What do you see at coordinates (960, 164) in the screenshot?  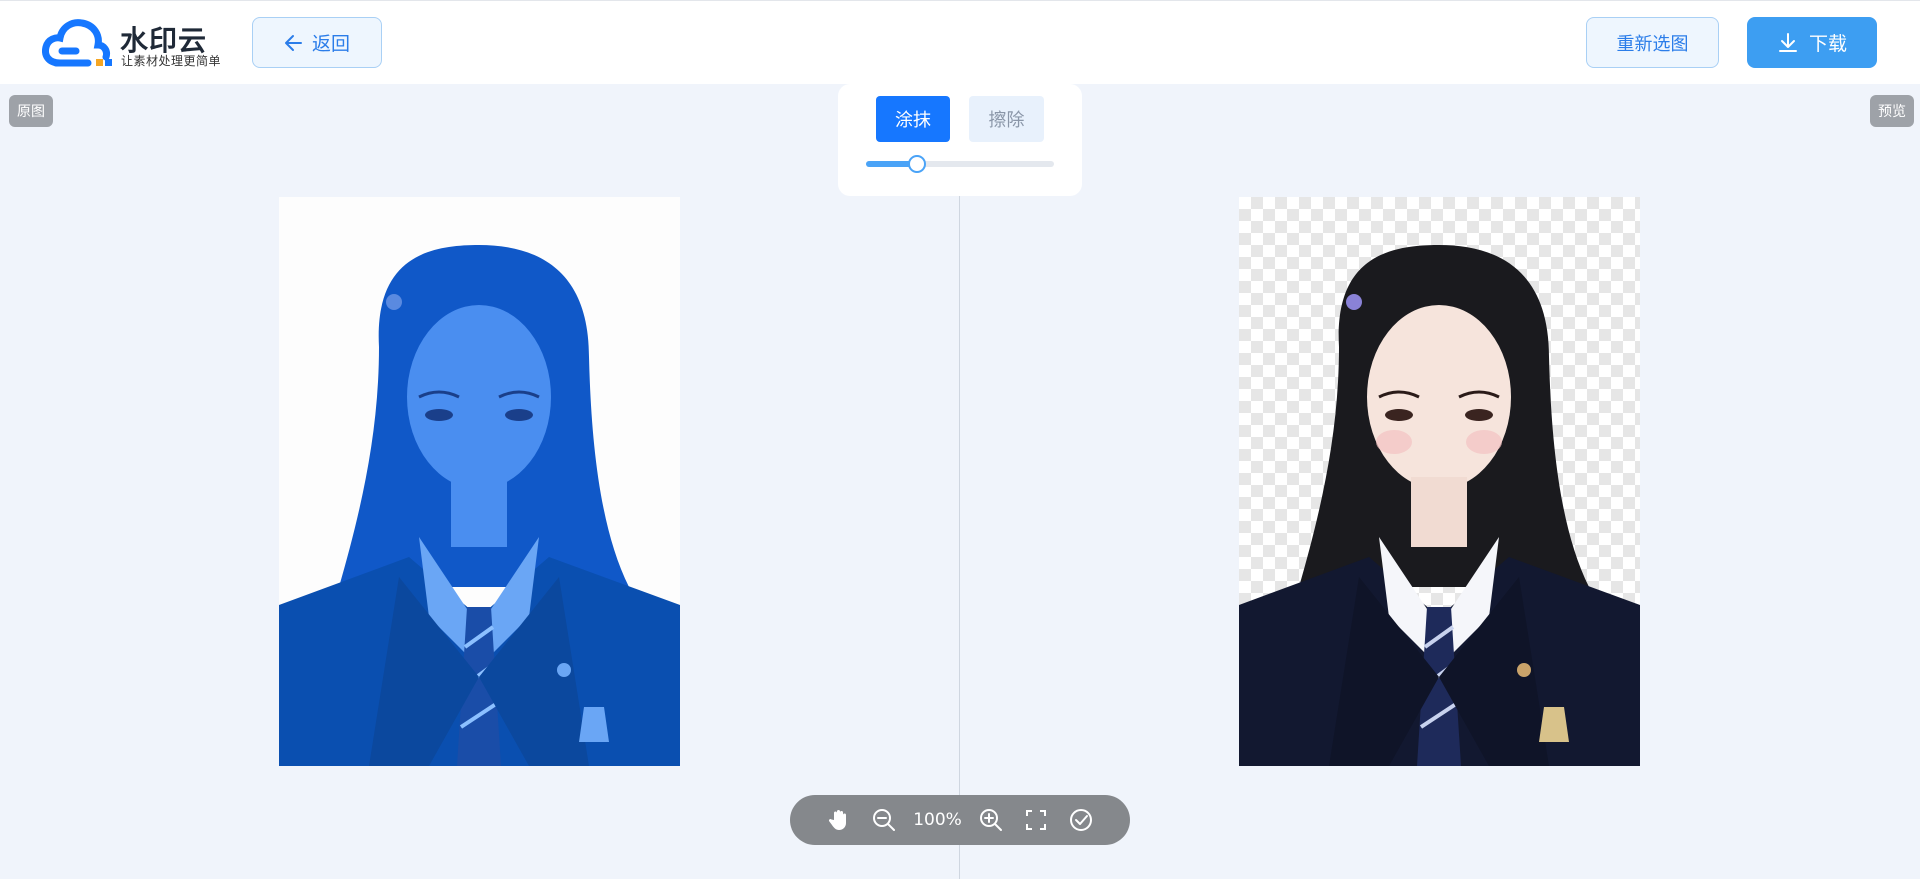 I see `brush-size-slider` at bounding box center [960, 164].